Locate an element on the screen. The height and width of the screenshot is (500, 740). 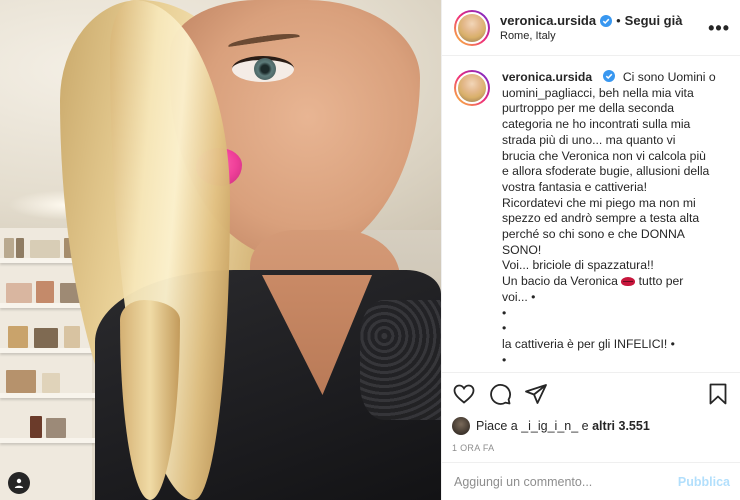
more-options-icon: ••• is located at coordinates (719, 28).